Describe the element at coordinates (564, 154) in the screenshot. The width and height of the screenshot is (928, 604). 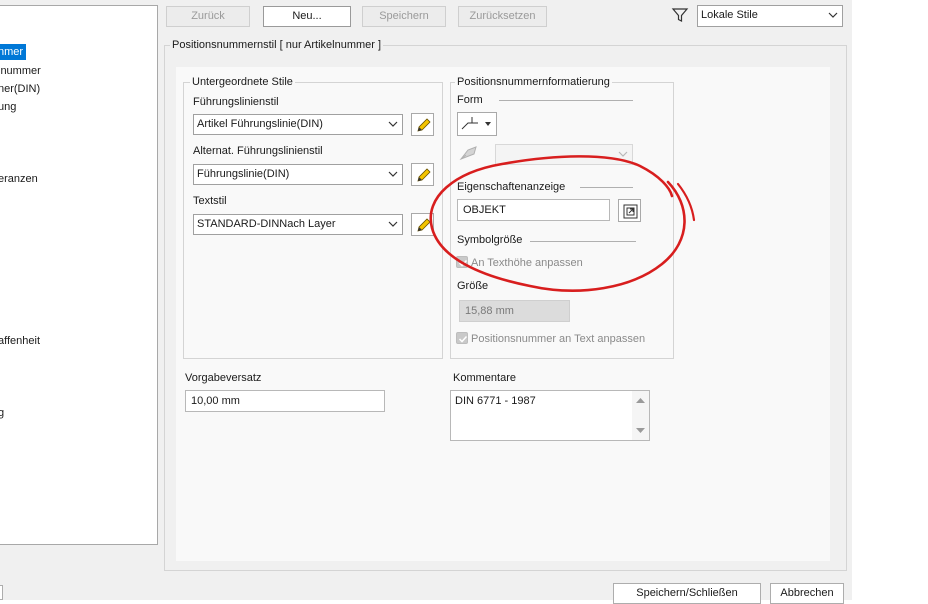
I see `leader-symbol-select` at that location.